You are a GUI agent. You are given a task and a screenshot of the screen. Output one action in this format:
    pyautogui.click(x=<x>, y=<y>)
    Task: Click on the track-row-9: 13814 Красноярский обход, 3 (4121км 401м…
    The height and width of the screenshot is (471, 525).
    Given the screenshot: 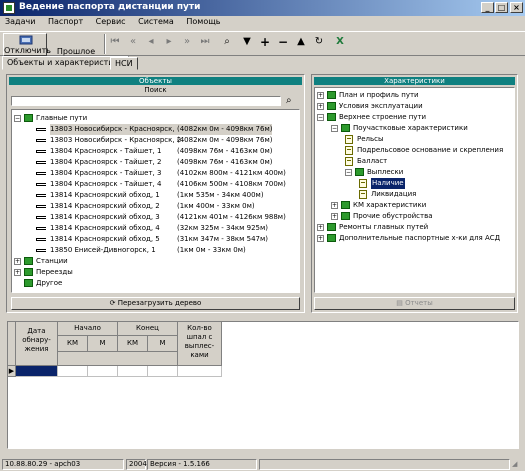 What is the action you would take?
    pyautogui.click(x=163, y=217)
    